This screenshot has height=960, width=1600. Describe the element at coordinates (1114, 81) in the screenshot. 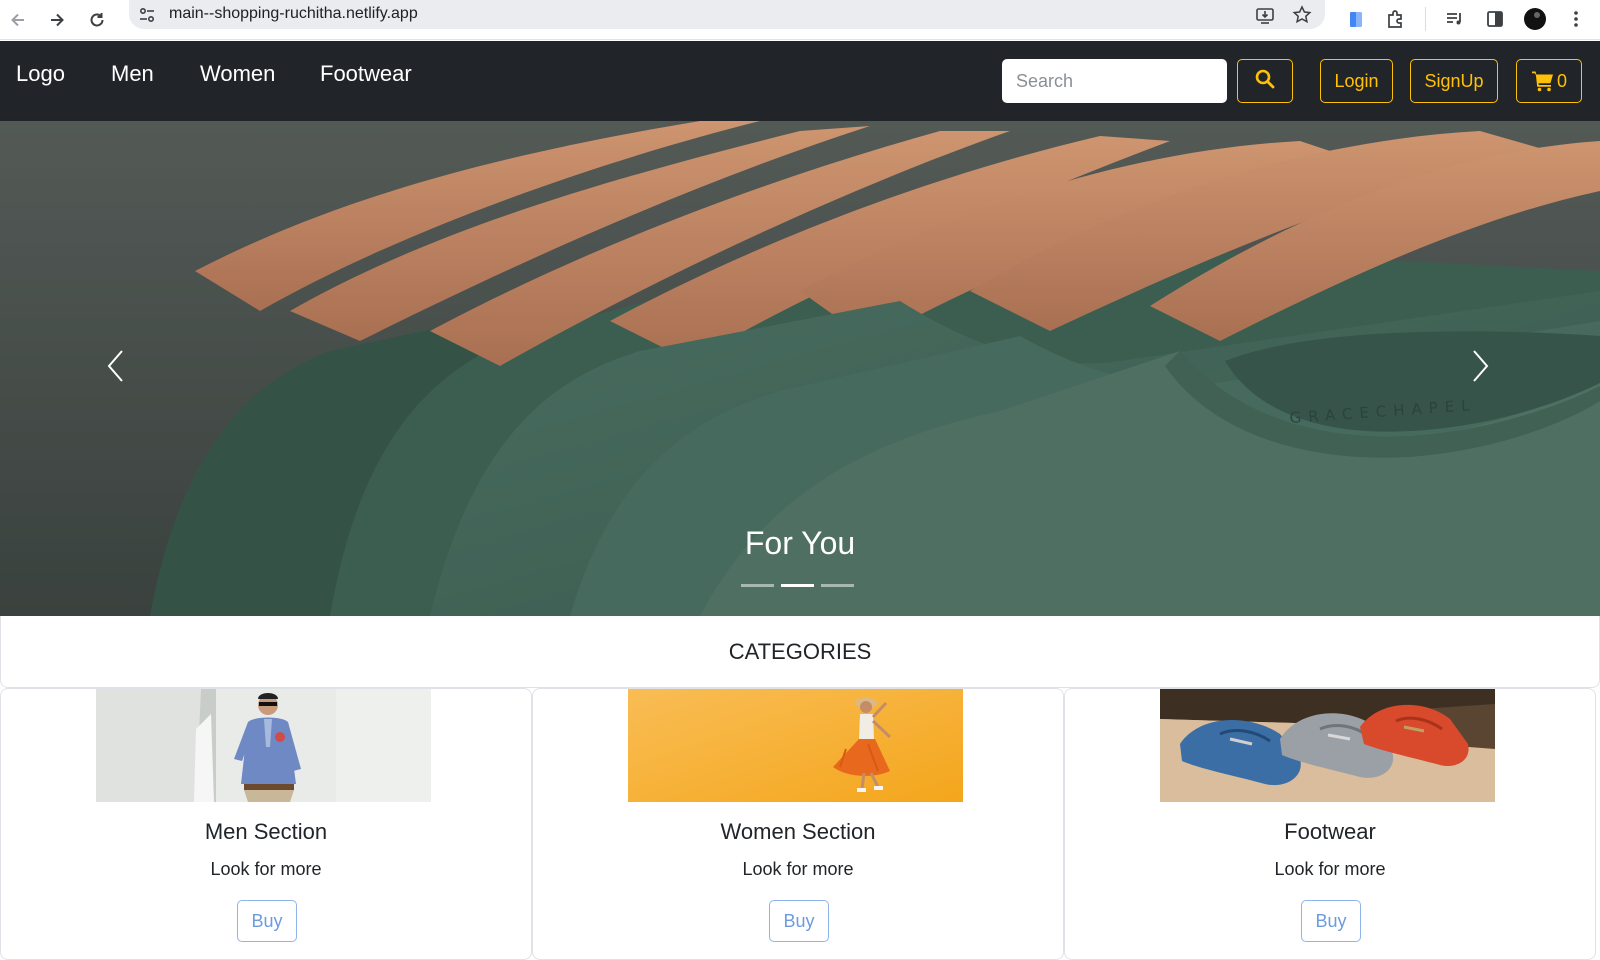

I see `search-input` at that location.